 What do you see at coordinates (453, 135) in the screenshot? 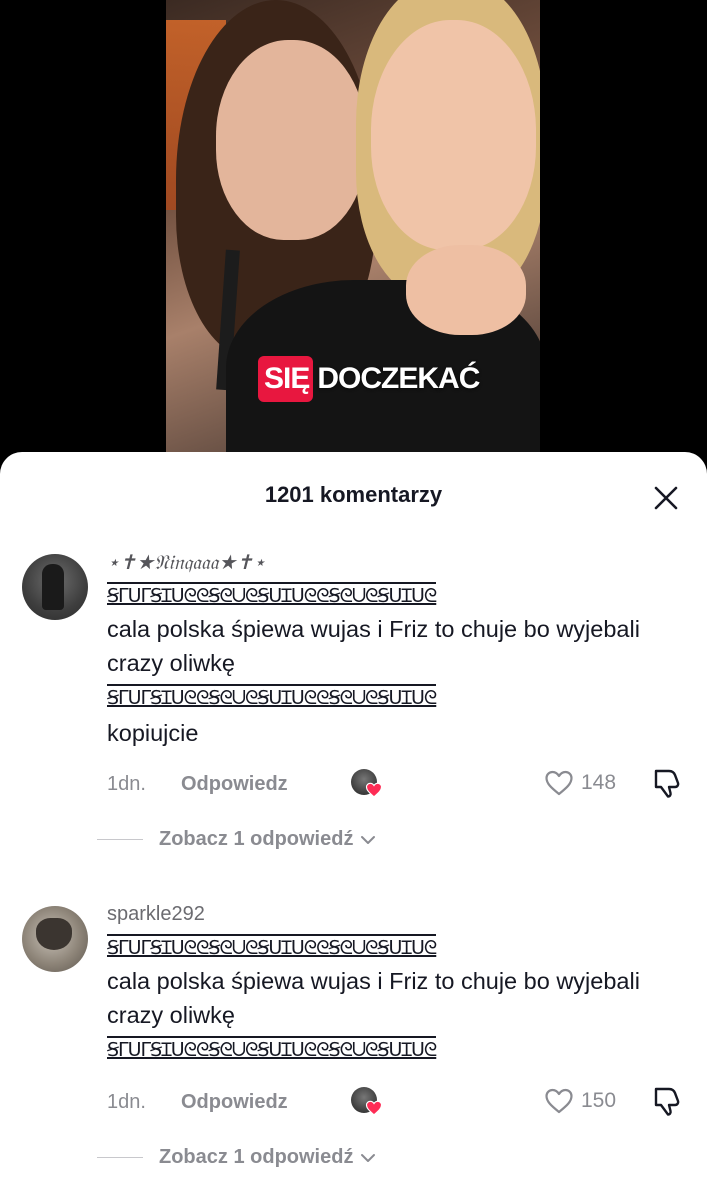
I see `person-right-face` at bounding box center [453, 135].